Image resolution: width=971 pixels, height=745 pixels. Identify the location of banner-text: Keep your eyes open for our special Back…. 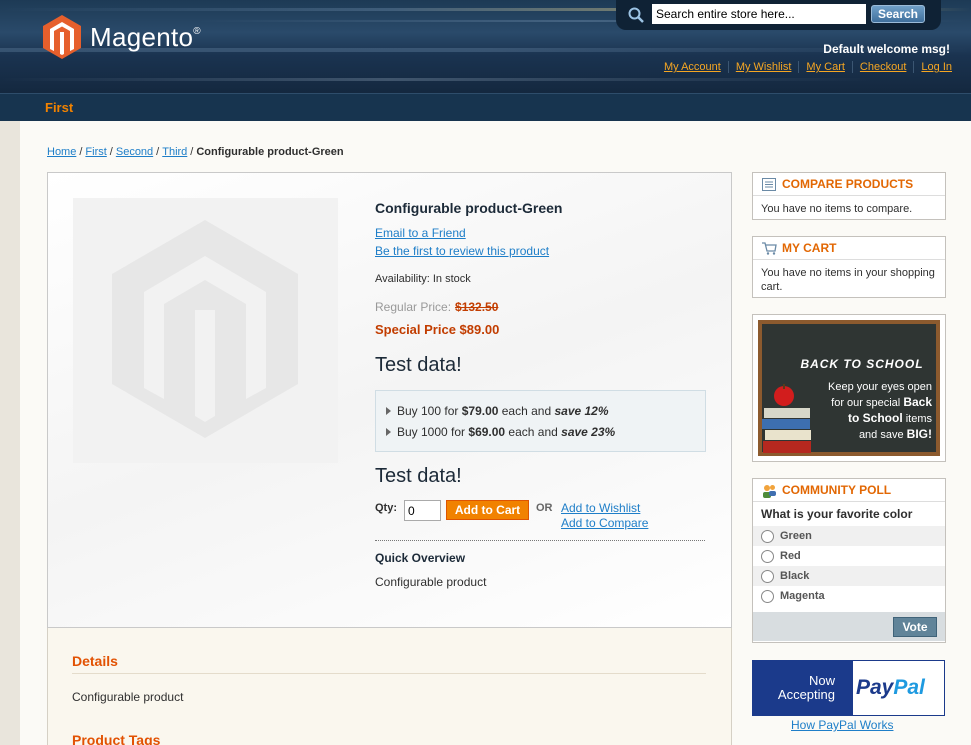
(880, 411).